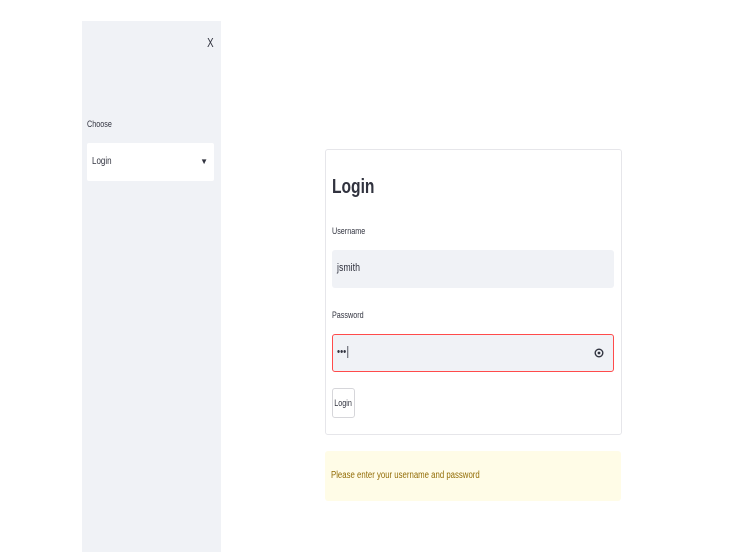 The width and height of the screenshot is (737, 552). What do you see at coordinates (150, 162) in the screenshot?
I see `page-select: Login ▼` at bounding box center [150, 162].